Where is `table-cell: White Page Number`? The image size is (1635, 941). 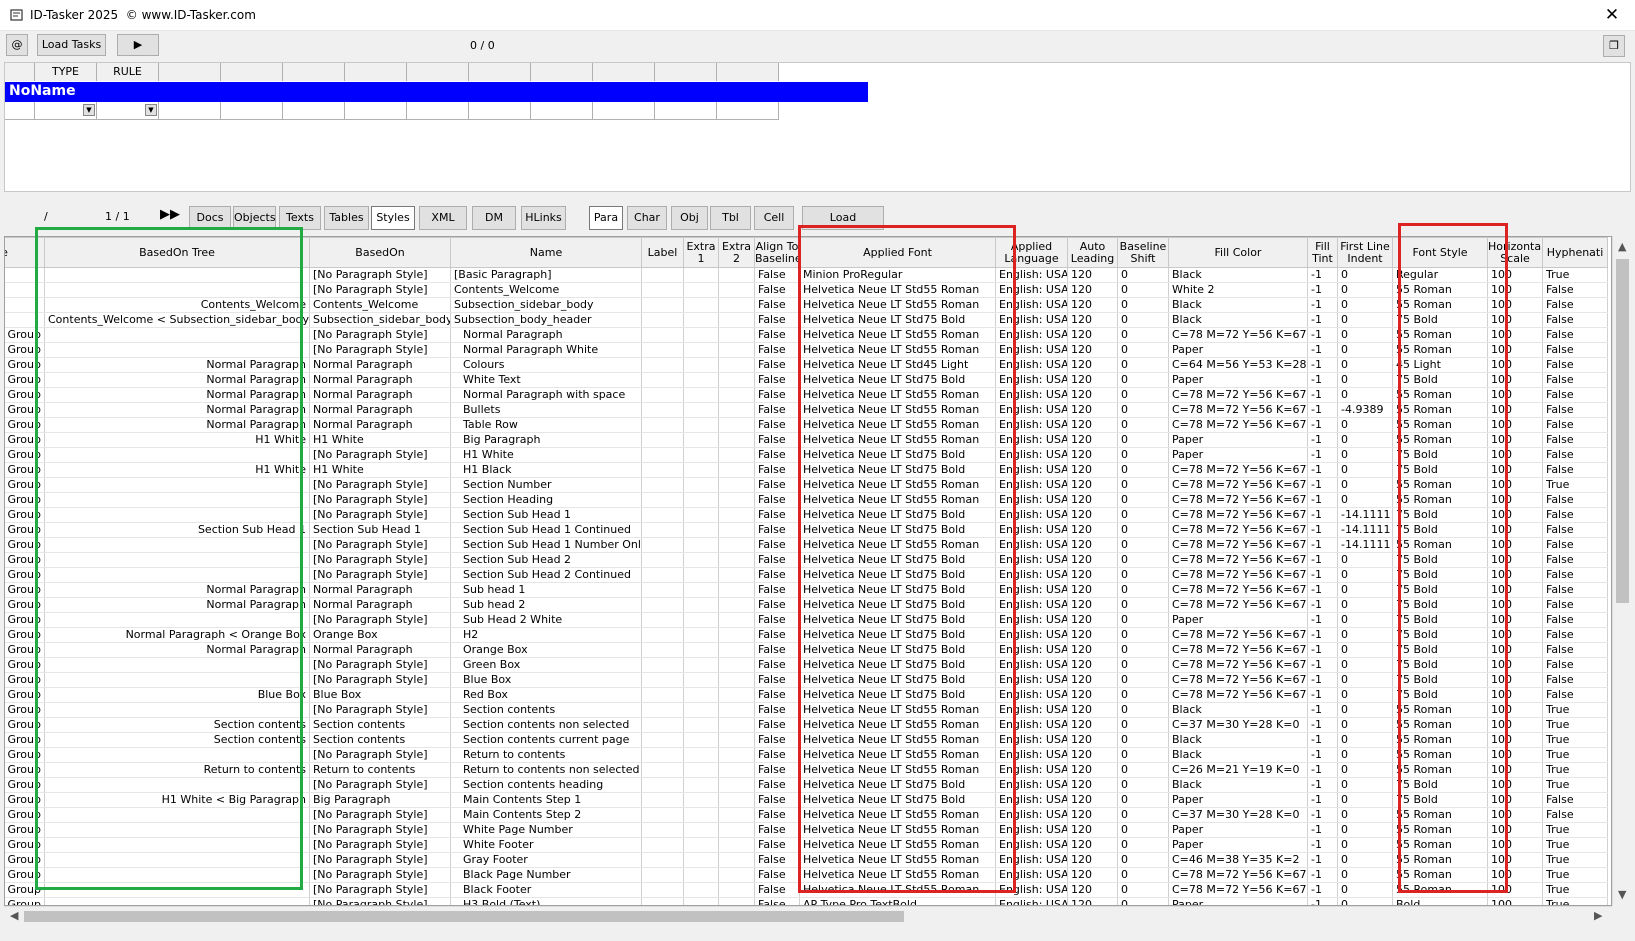 table-cell: White Page Number is located at coordinates (546, 830).